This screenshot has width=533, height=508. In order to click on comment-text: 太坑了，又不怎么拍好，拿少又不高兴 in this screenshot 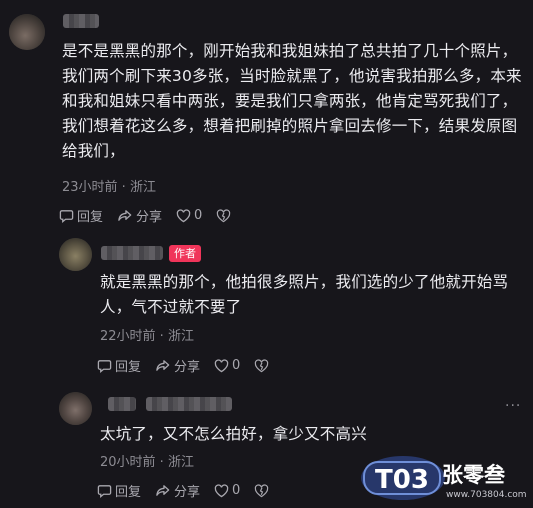, I will do `click(233, 434)`.